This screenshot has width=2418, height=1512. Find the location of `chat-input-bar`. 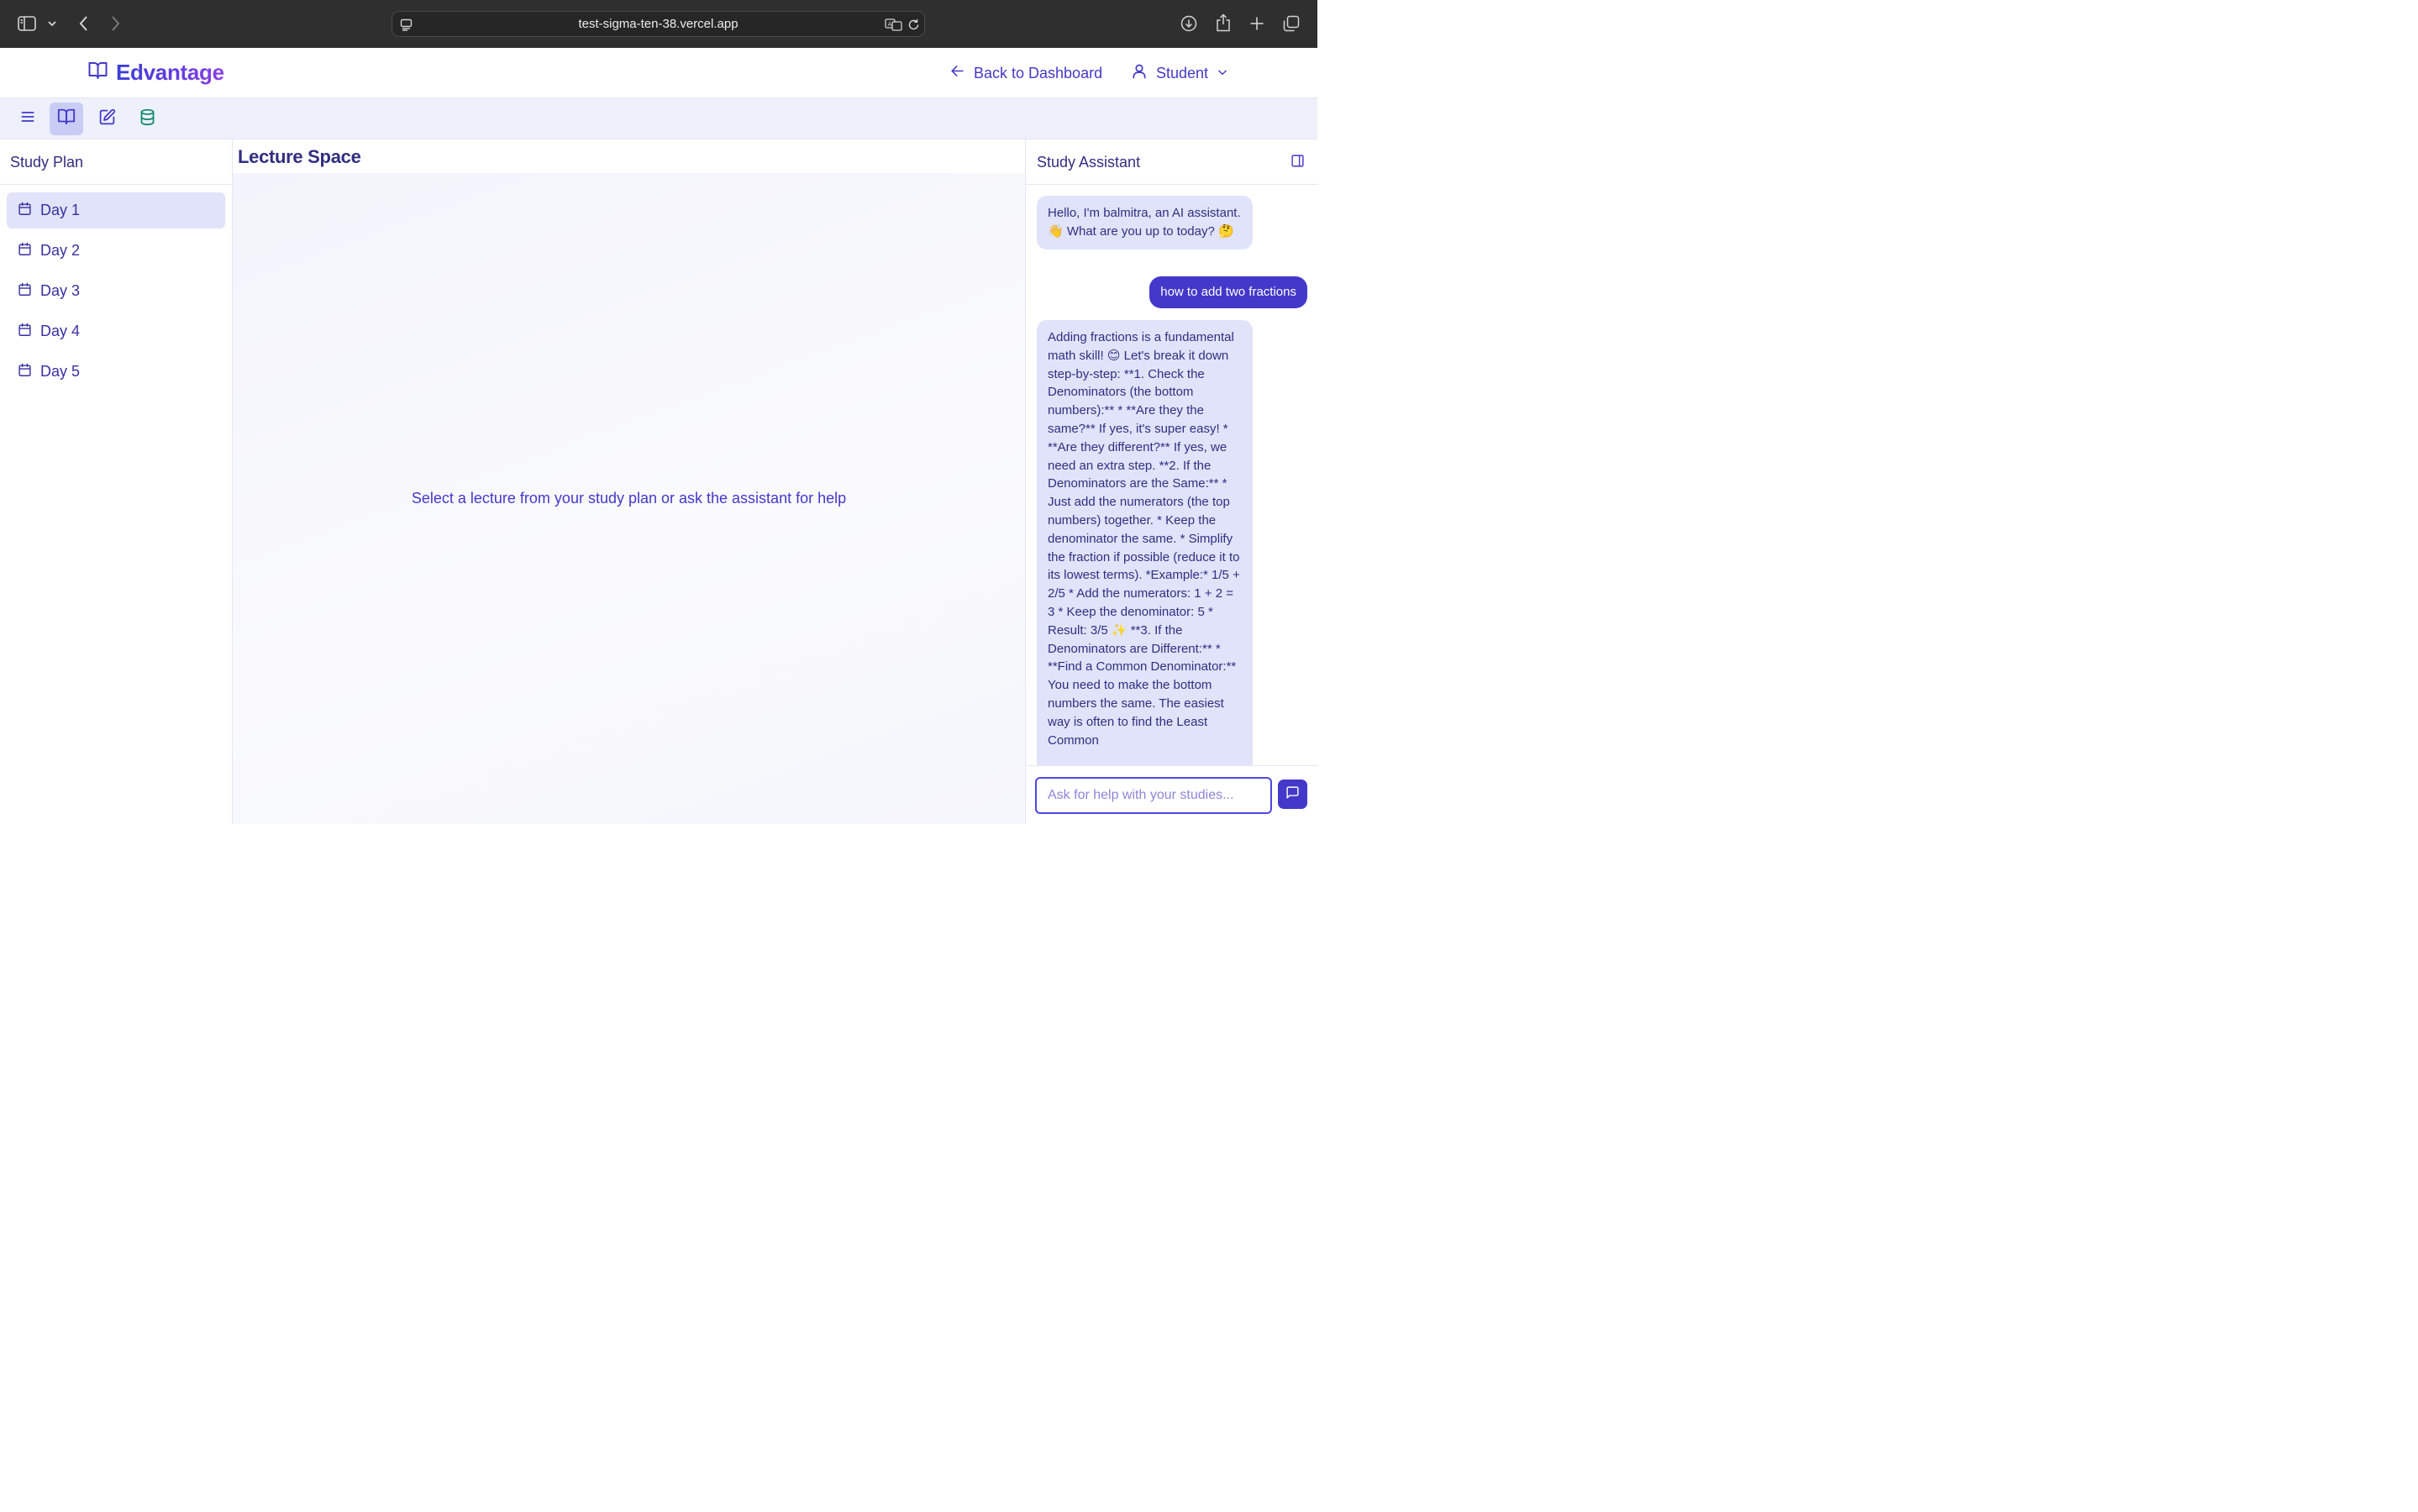

chat-input-bar is located at coordinates (1172, 794).